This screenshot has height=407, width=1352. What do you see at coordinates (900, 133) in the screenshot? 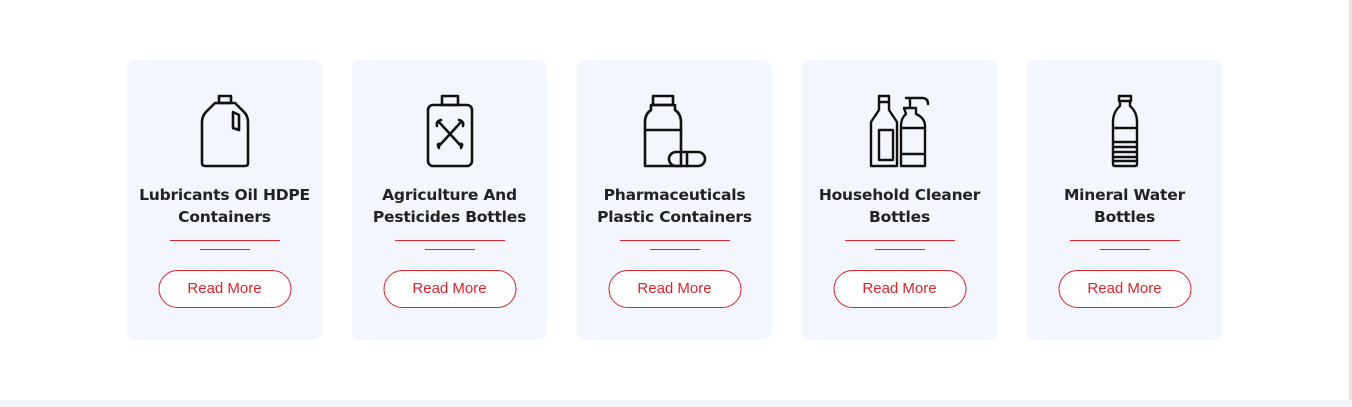
I see `cleaner-pump-bottles-icon` at bounding box center [900, 133].